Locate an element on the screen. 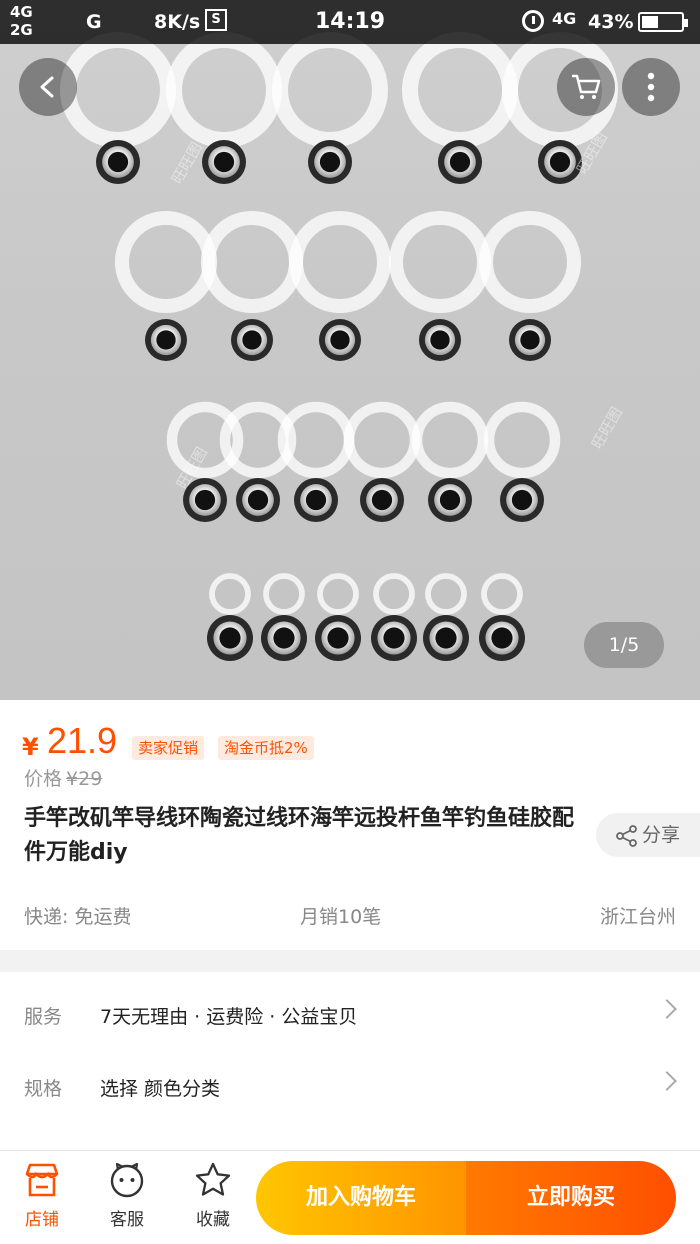 Image resolution: width=700 pixels, height=1244 pixels. more-icon is located at coordinates (651, 87).